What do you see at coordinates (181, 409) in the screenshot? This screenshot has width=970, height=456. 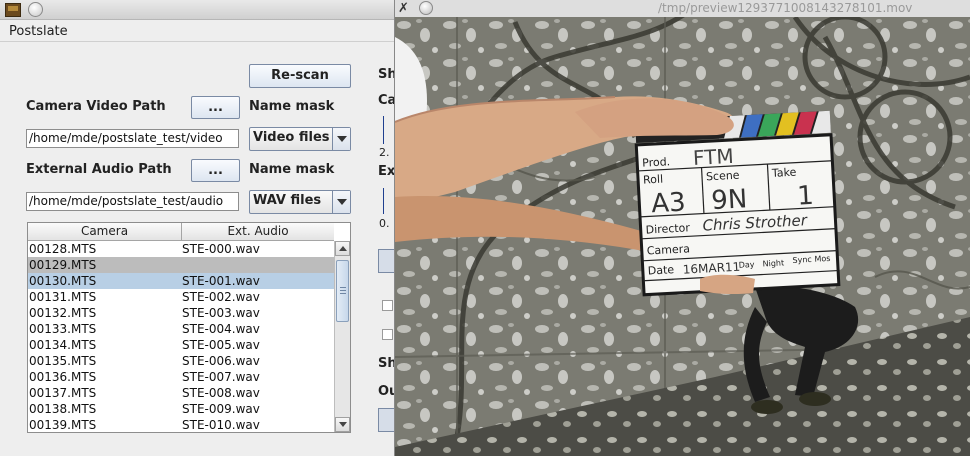 I see `table-row: 00138.MTS STE-009.wav` at bounding box center [181, 409].